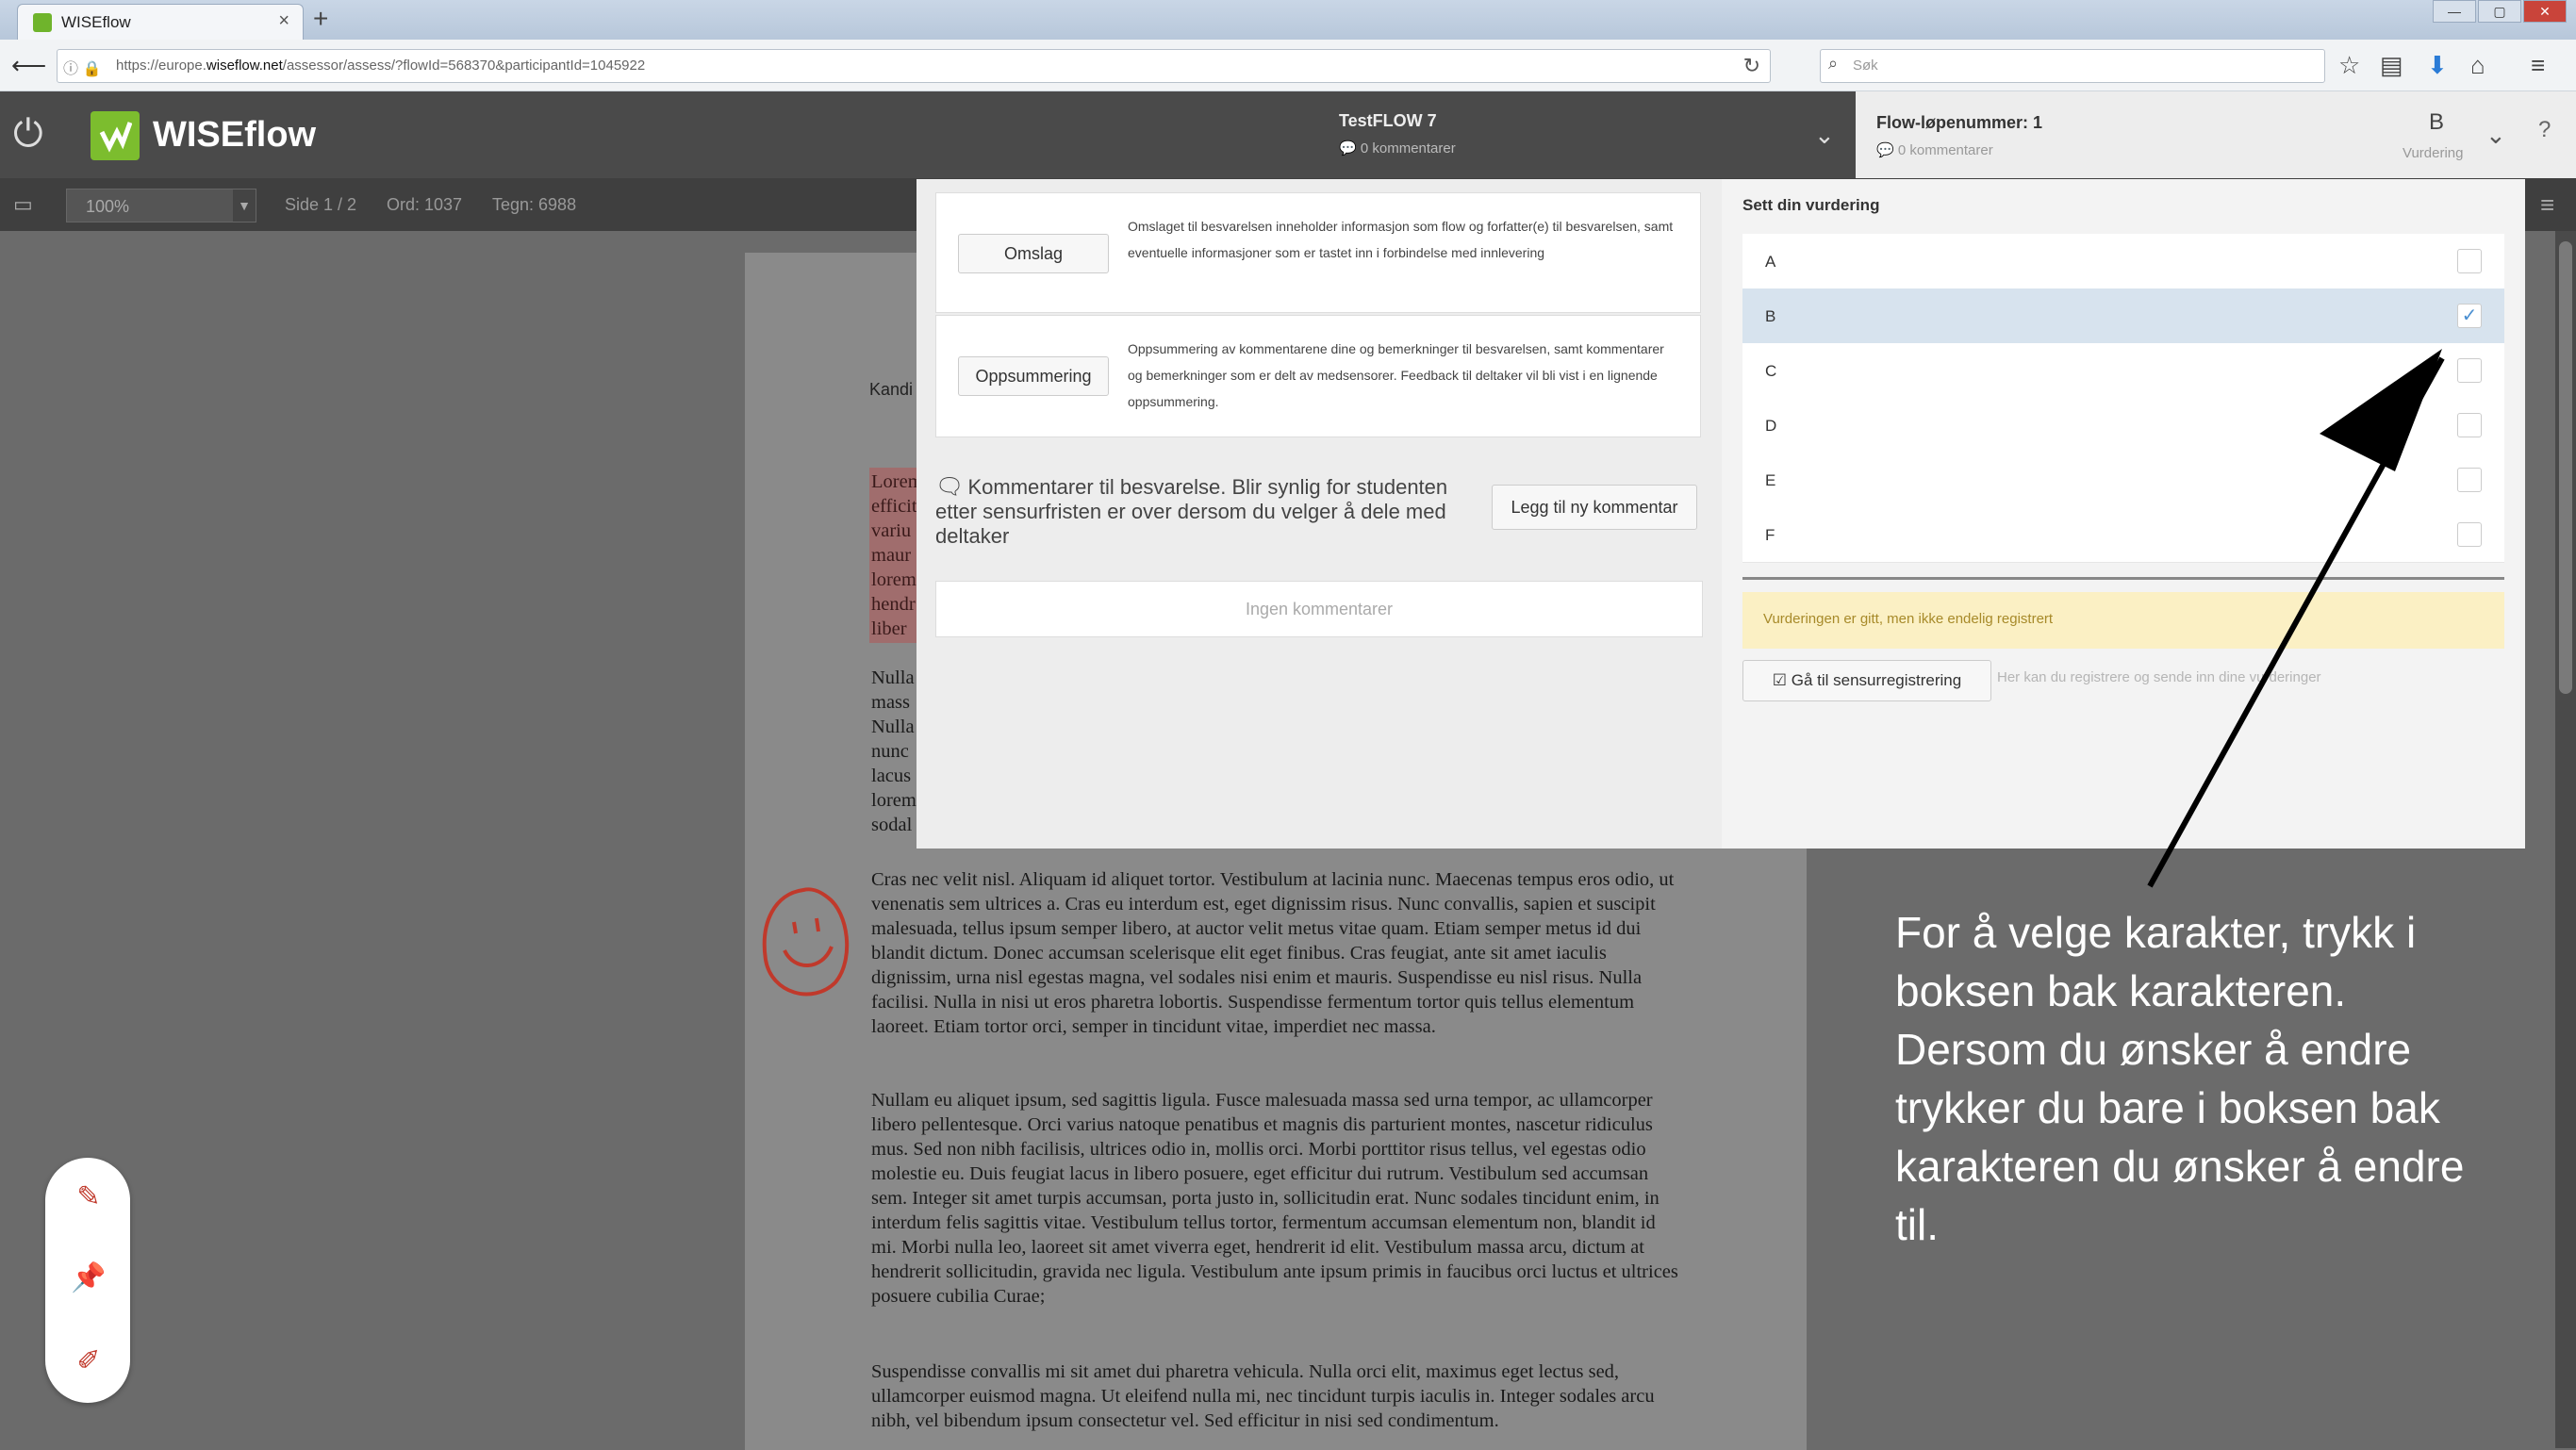 The image size is (2576, 1450). I want to click on tab-title: WISEflow, so click(96, 22).